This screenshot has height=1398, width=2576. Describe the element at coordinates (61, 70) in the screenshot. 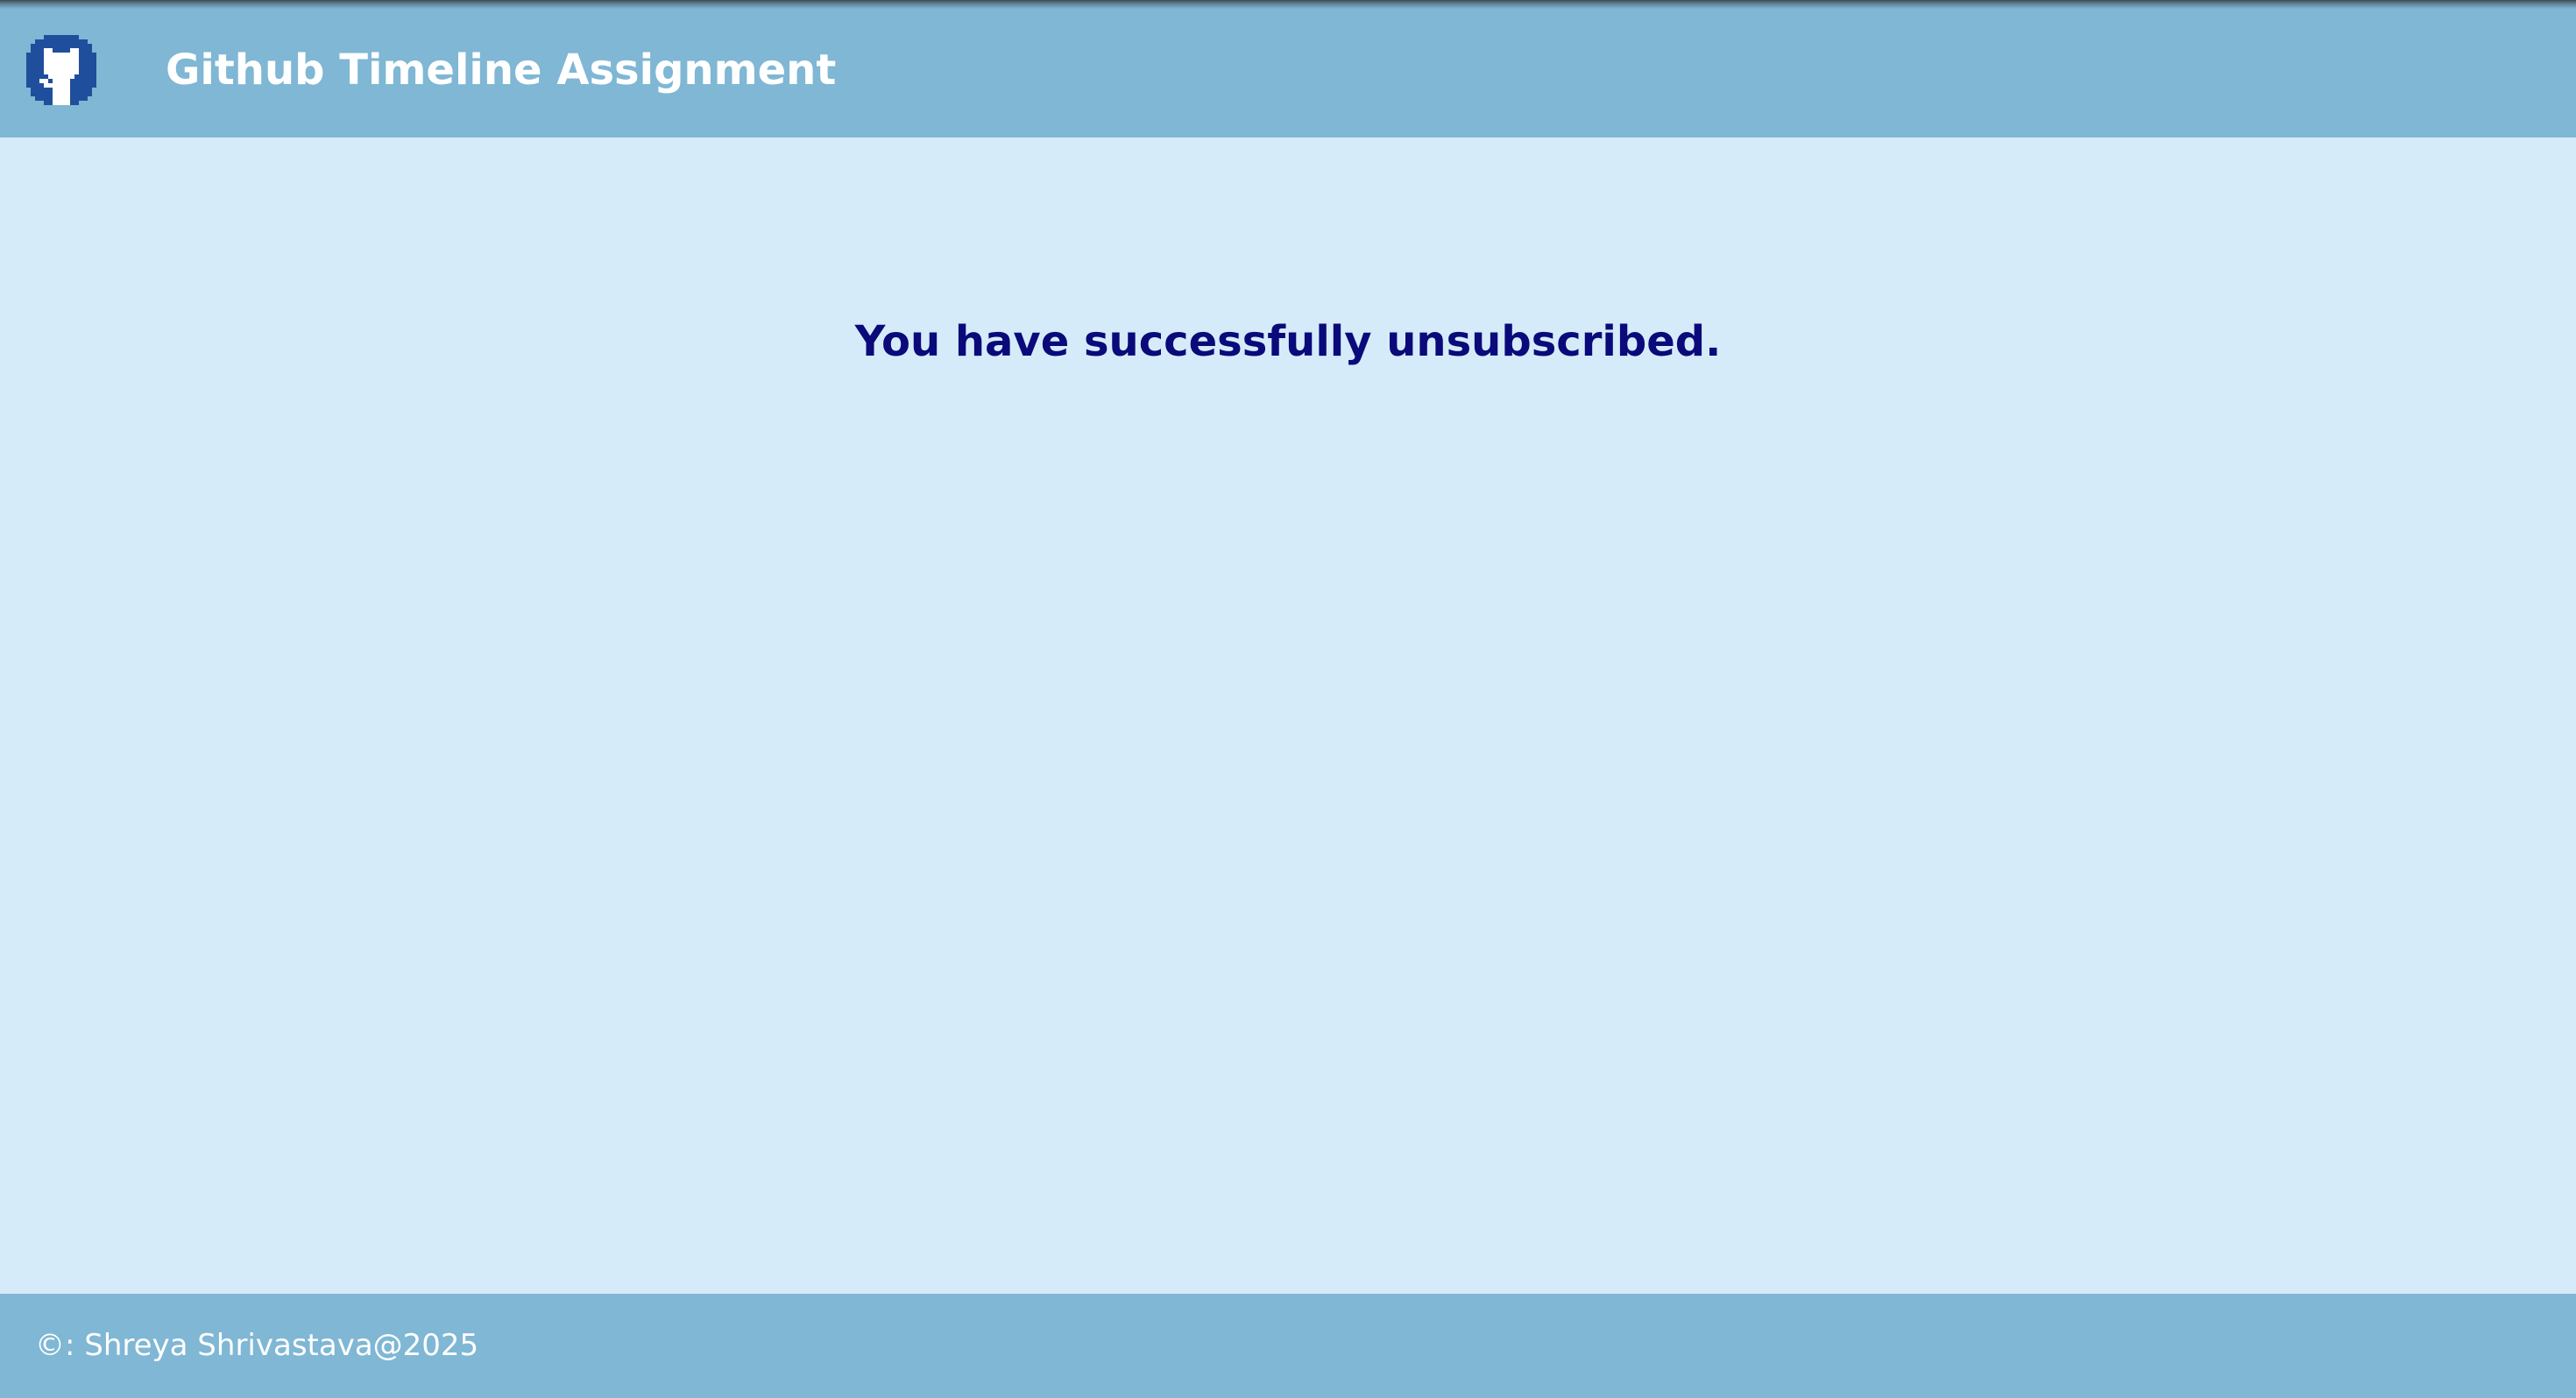

I see `github-octocat-icon` at that location.